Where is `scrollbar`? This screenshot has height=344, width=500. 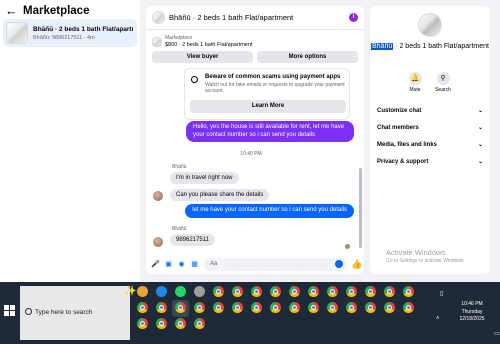 scrollbar is located at coordinates (360, 208).